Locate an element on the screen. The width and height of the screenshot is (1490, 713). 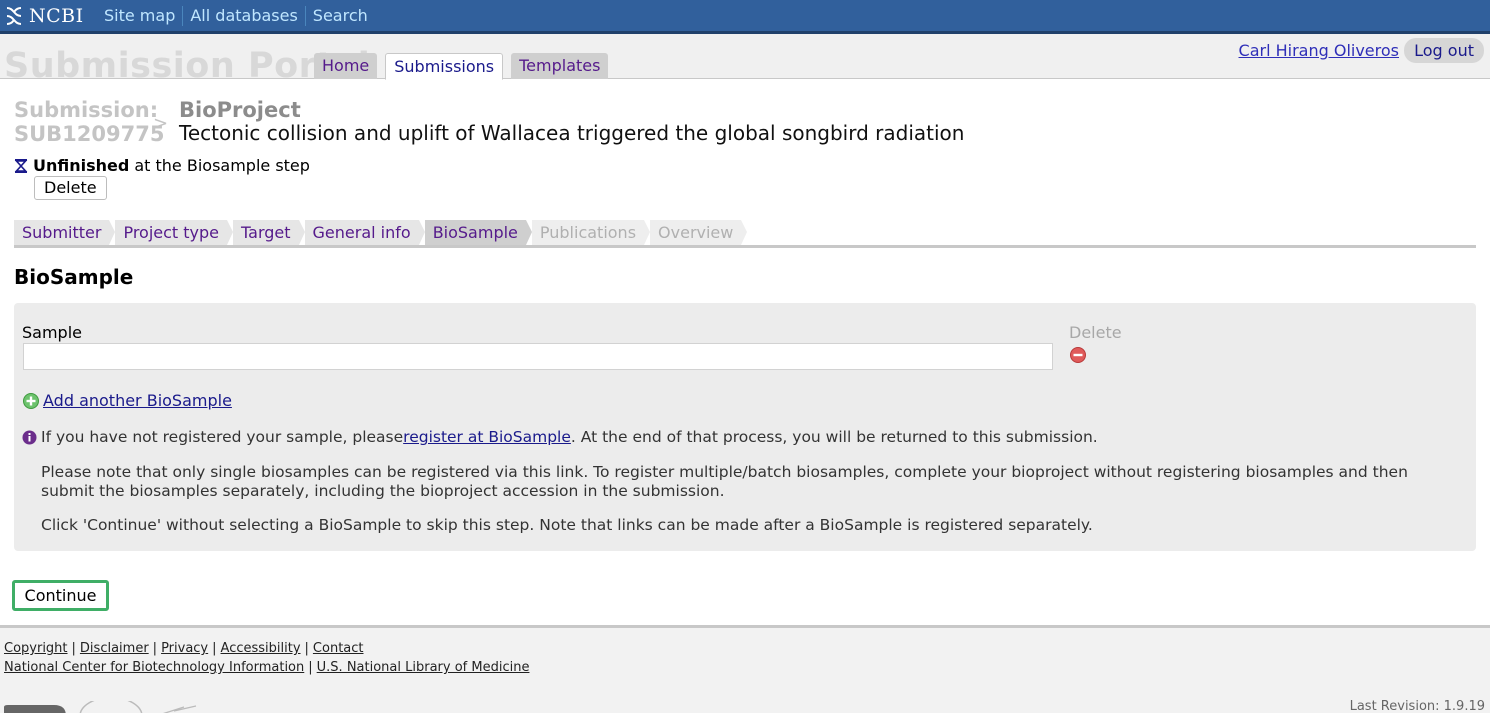
tab-submissions: Submissions is located at coordinates (444, 66).